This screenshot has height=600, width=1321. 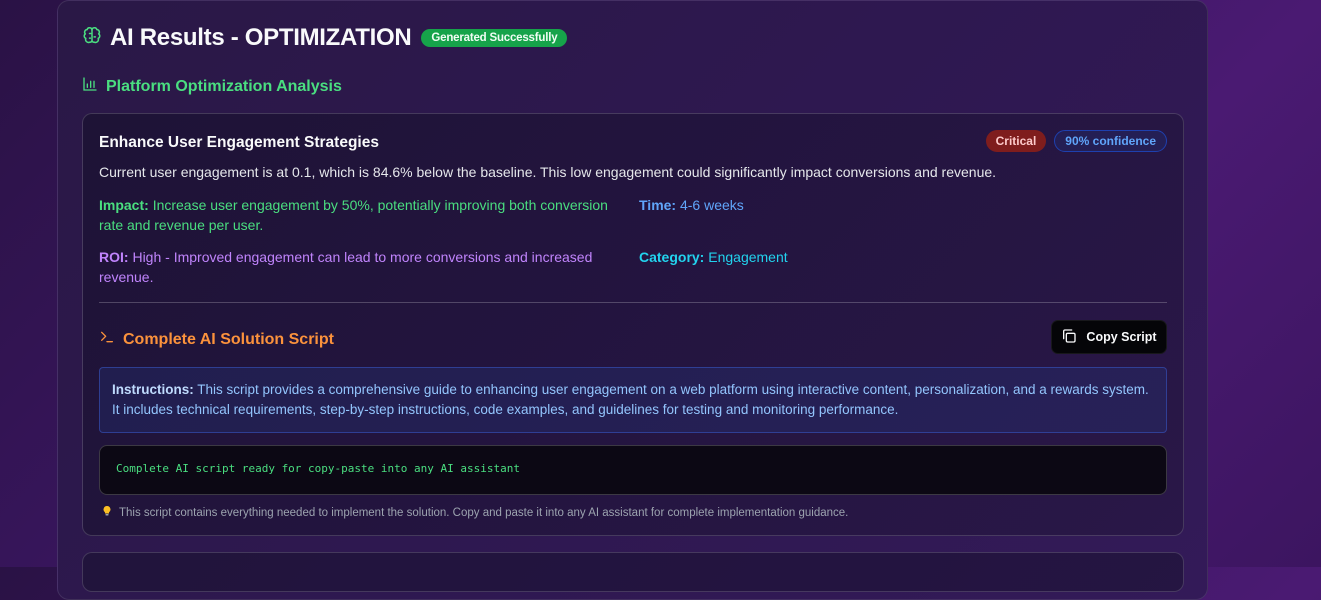 I want to click on script-heading: Complete AI Solution Script, so click(x=216, y=339).